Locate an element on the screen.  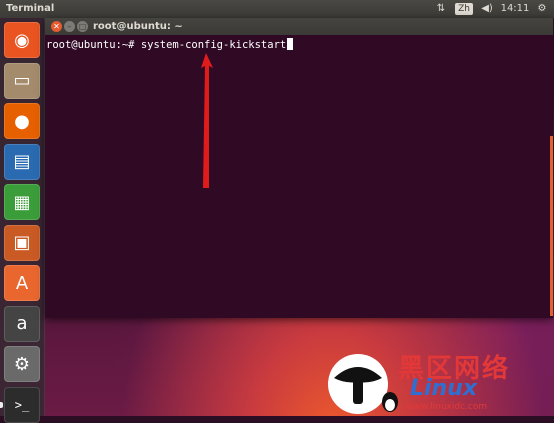
launcher-amazon-icon: a is located at coordinates (22, 323).